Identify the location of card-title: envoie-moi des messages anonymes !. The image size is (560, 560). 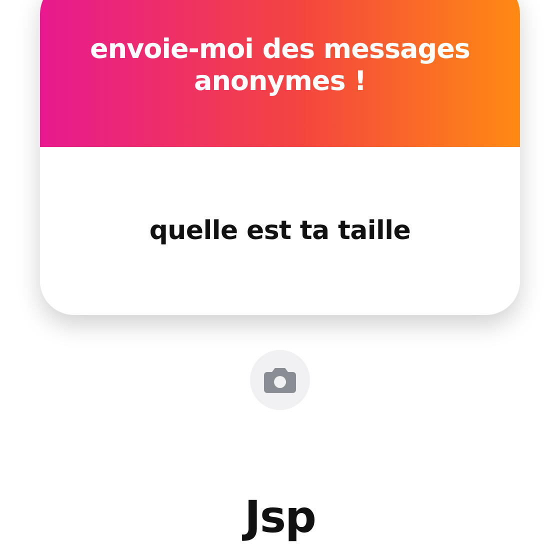
(280, 66).